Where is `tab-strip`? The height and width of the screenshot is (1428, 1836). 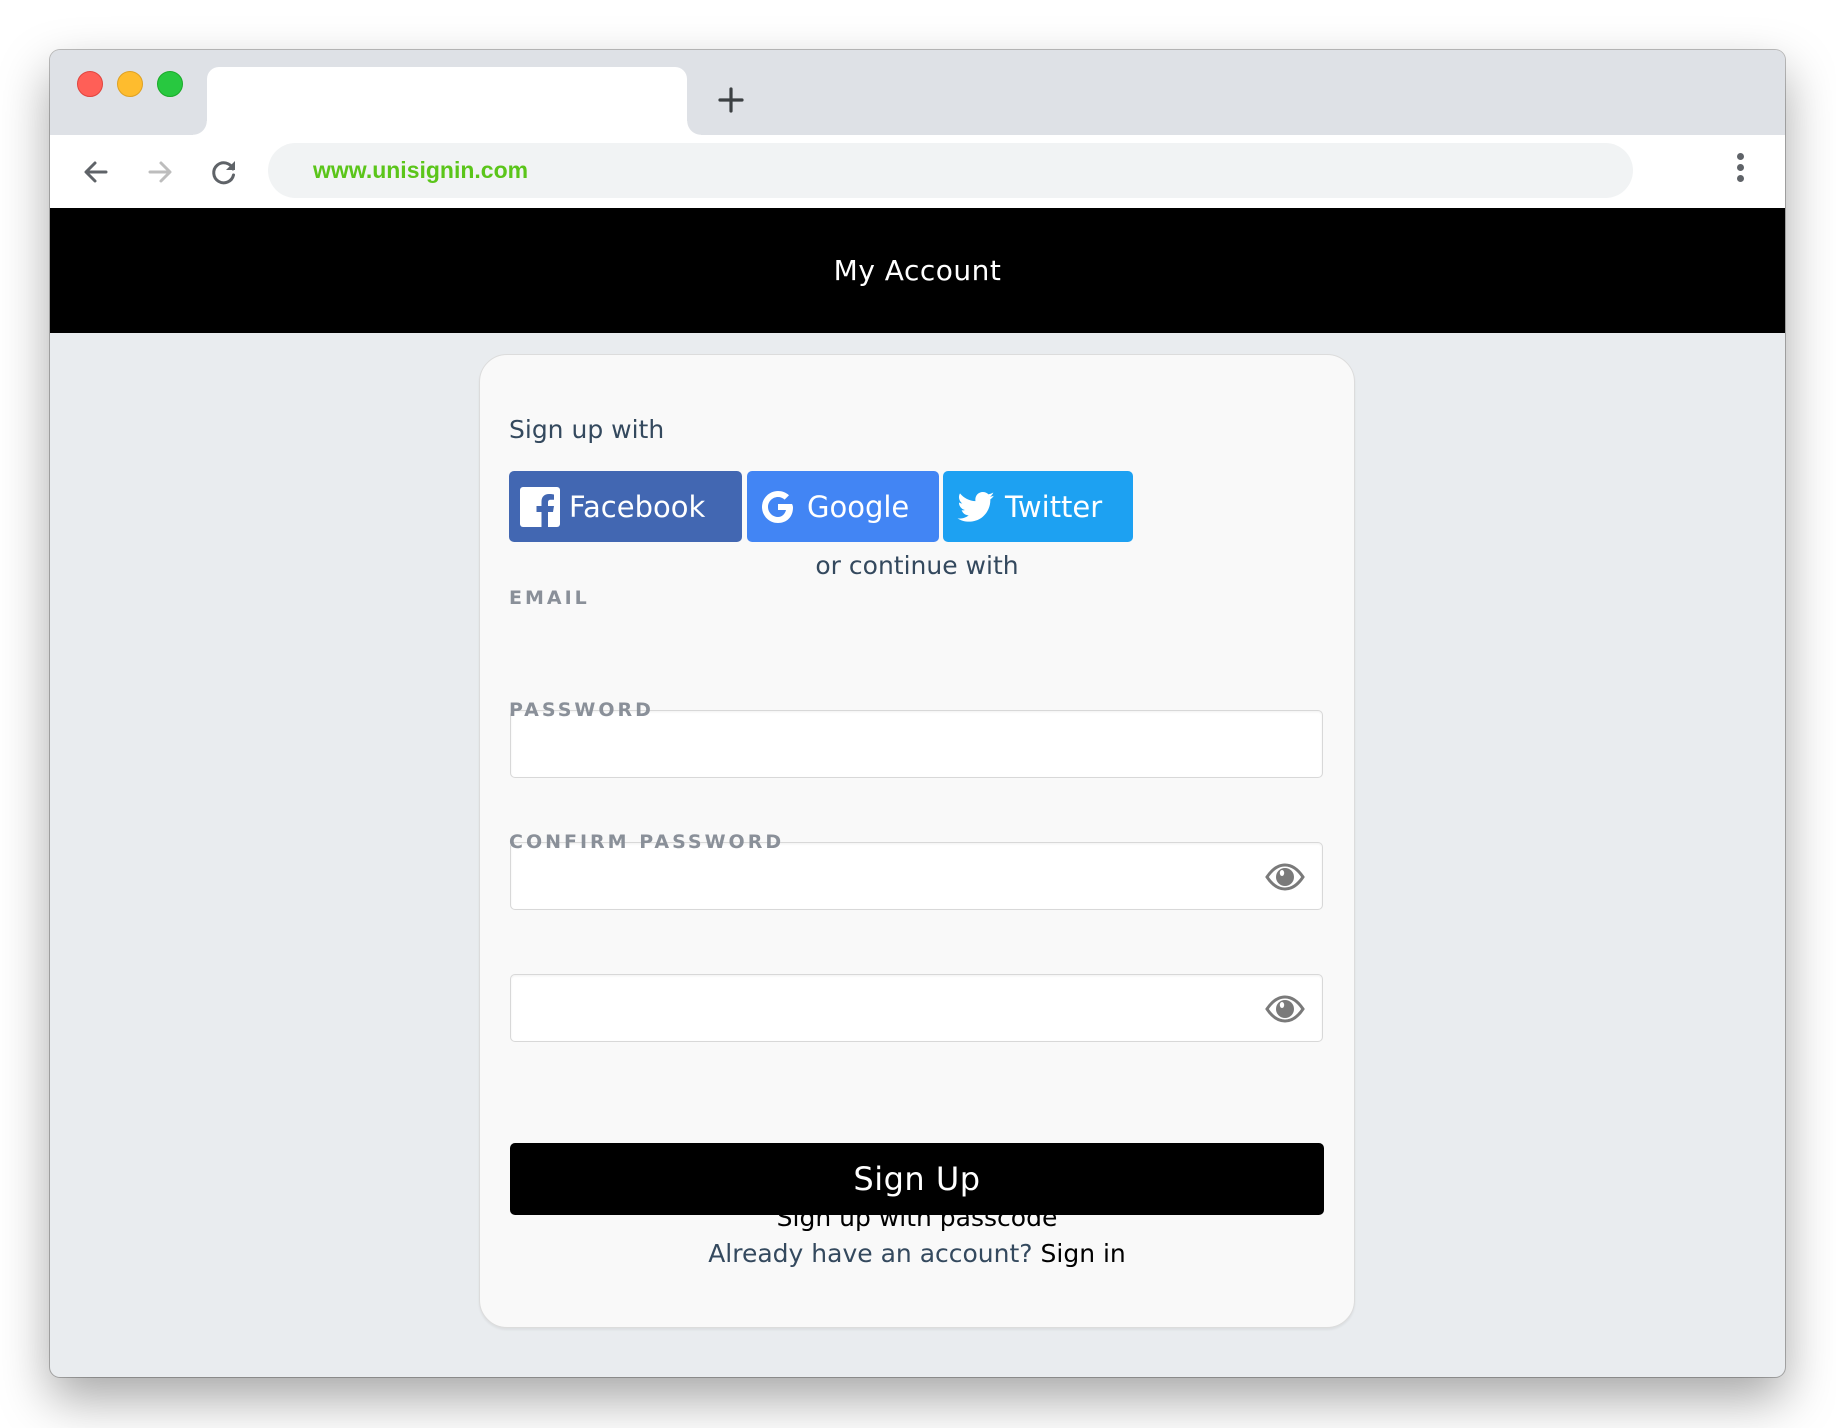
tab-strip is located at coordinates (917, 92).